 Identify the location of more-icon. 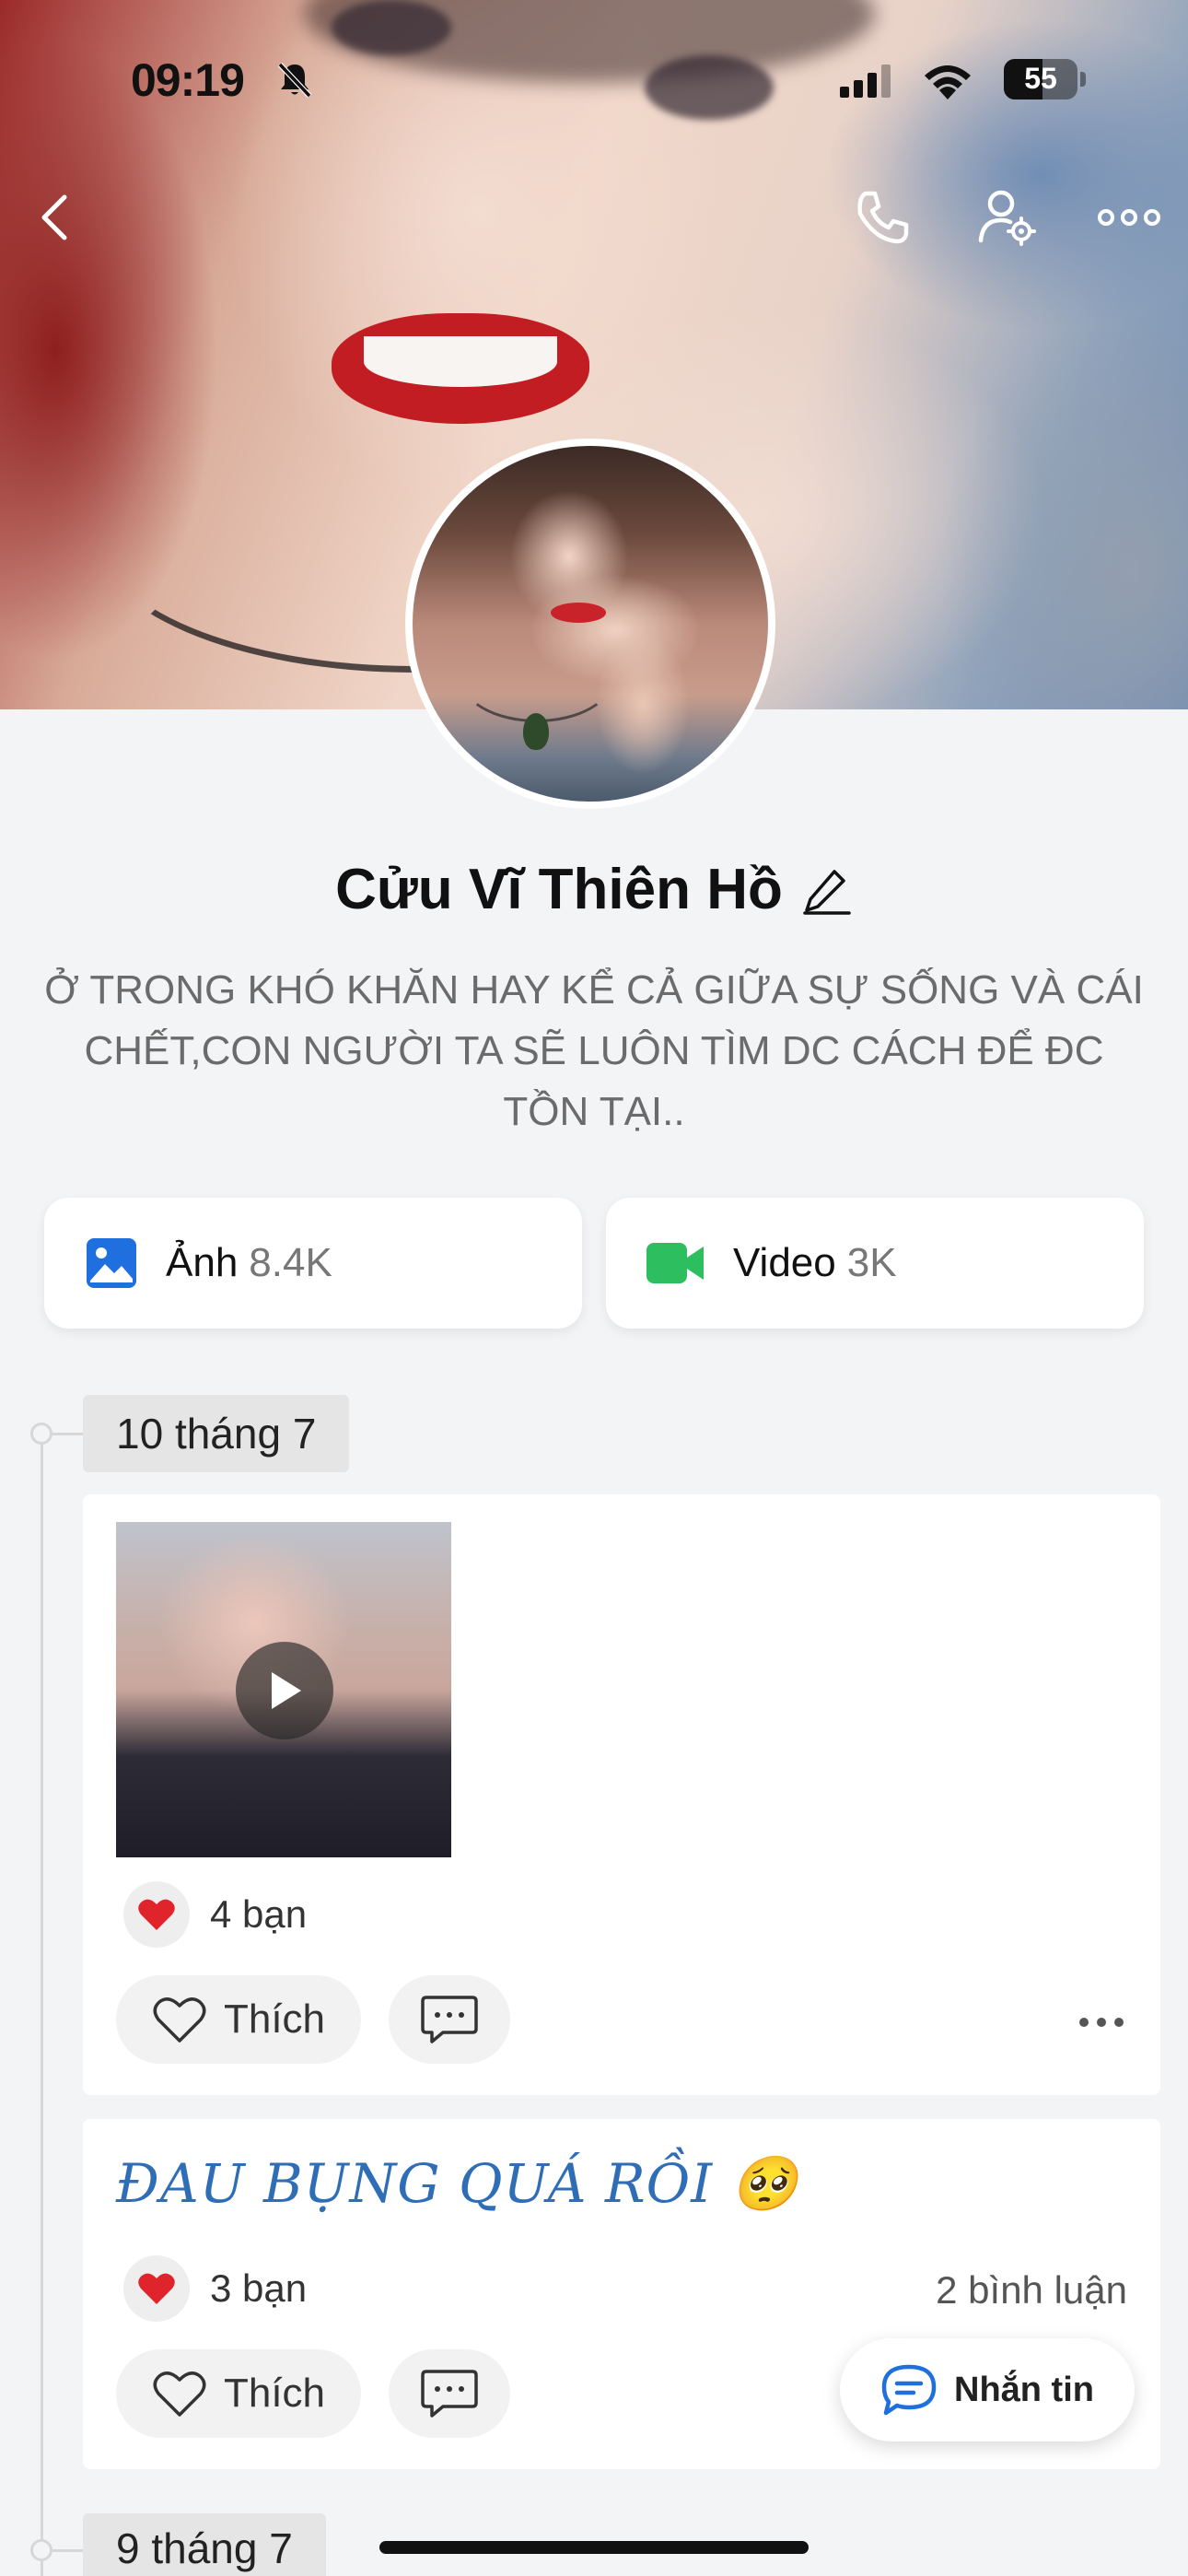
(1129, 217).